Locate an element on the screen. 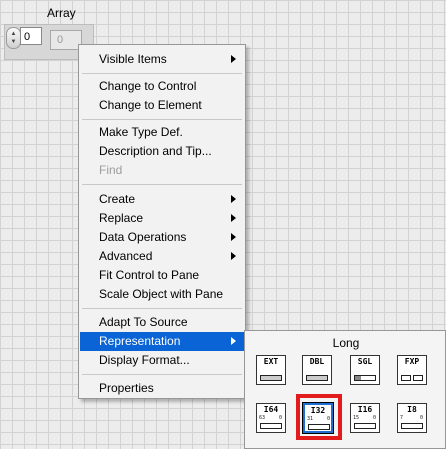 This screenshot has width=446, height=449. palette-title: Long is located at coordinates (346, 343).